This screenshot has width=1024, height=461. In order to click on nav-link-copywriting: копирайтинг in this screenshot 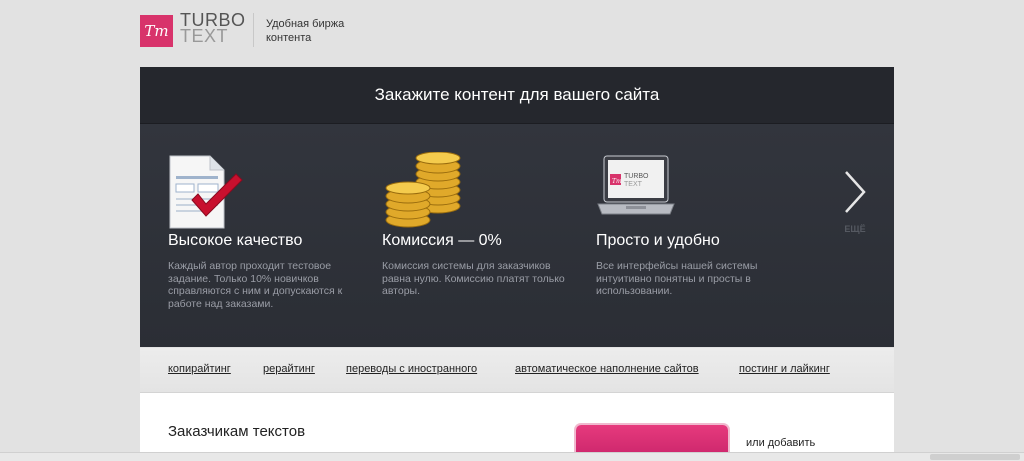, I will do `click(199, 369)`.